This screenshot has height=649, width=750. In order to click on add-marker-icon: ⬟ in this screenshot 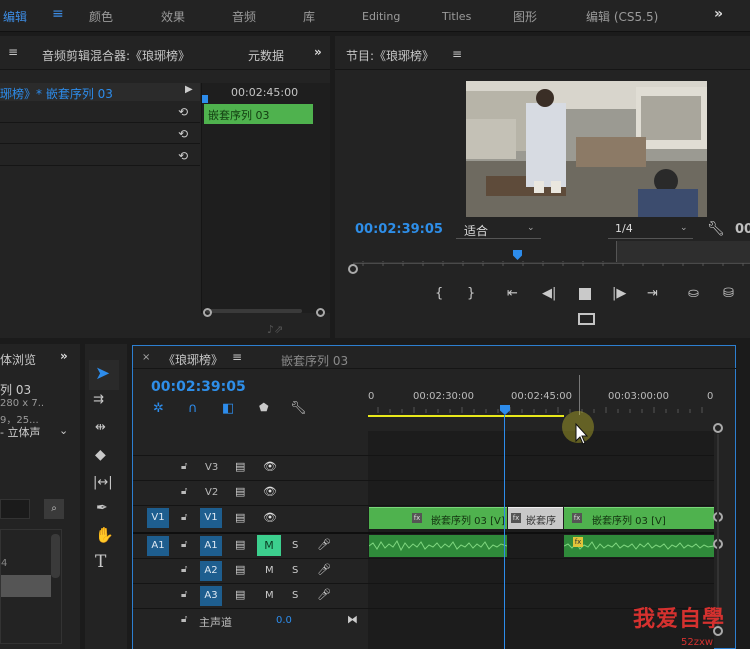, I will do `click(264, 407)`.